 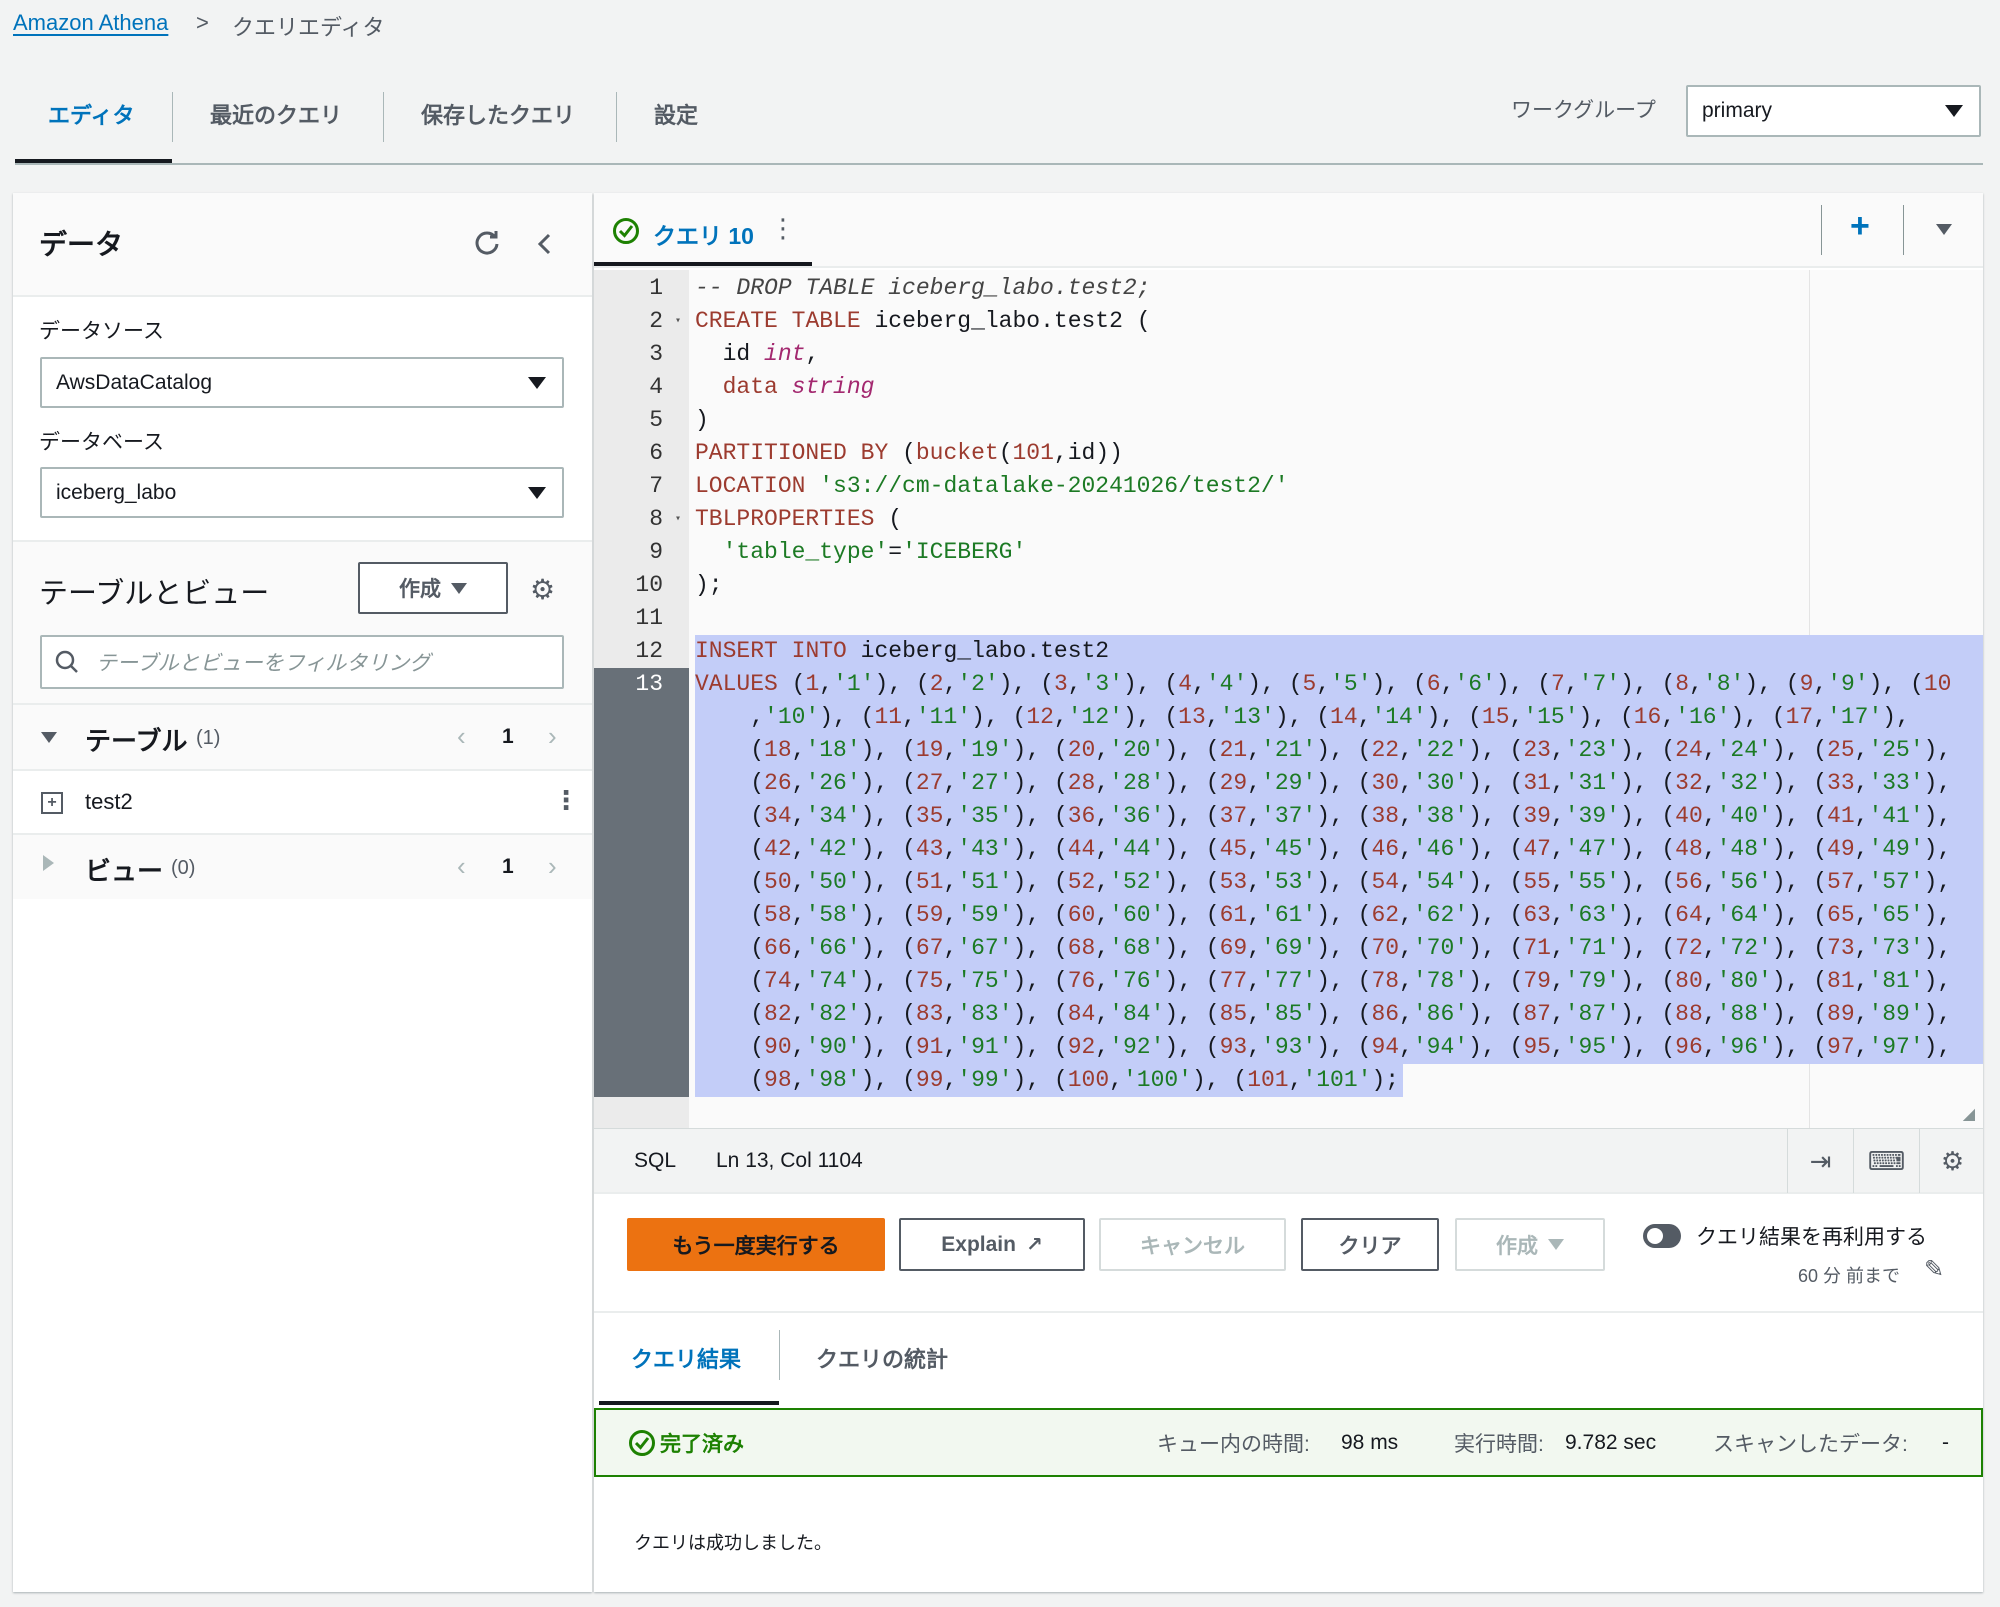 What do you see at coordinates (1944, 229) in the screenshot?
I see `tabs-menu-caret-icon` at bounding box center [1944, 229].